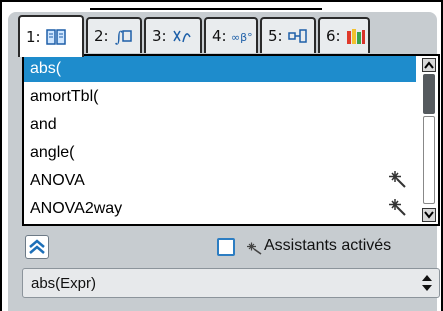  I want to click on svg-text: ∞β°, so click(242, 37).